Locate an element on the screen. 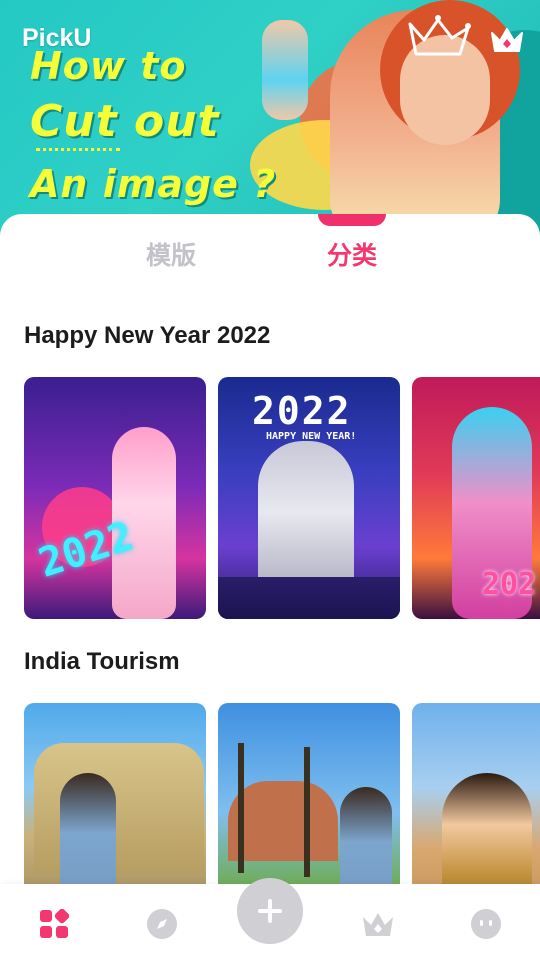  compass-icon is located at coordinates (162, 924).